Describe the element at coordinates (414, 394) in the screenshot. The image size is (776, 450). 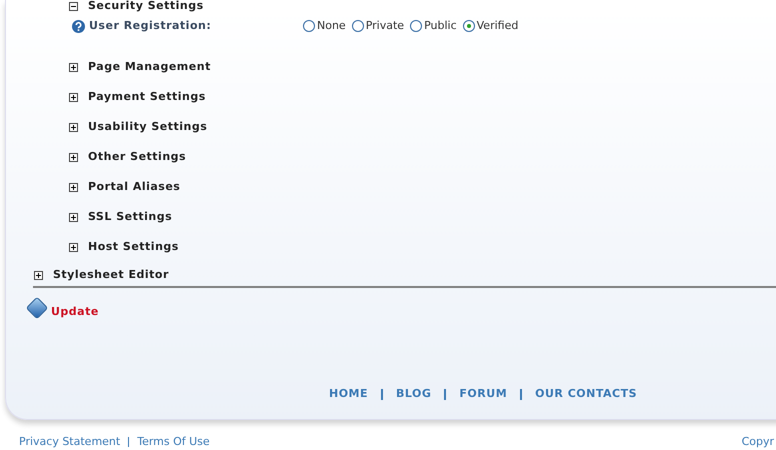
I see `nav-link: BLOG` at that location.